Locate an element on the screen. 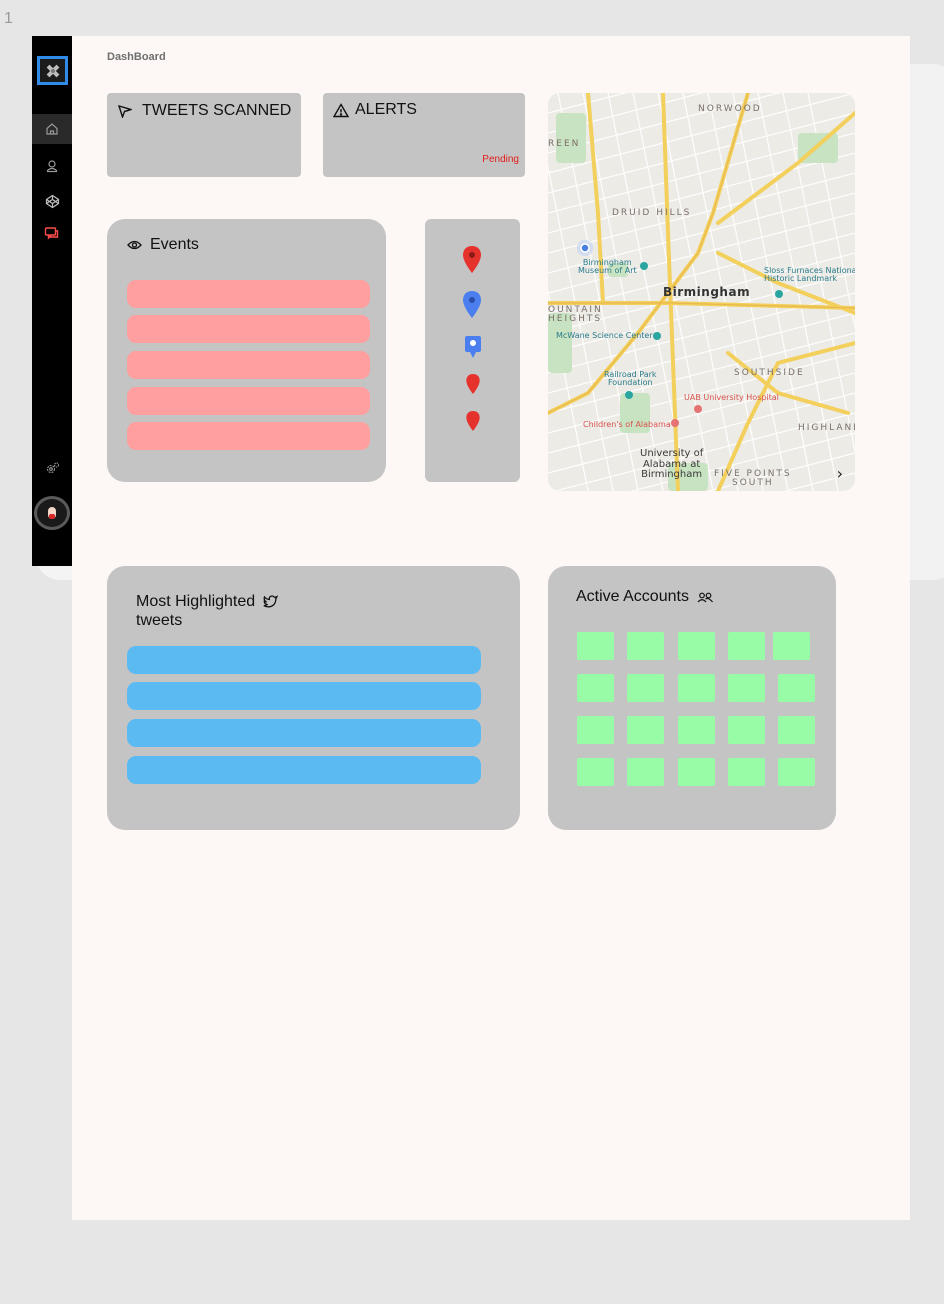  user-icon is located at coordinates (52, 166).